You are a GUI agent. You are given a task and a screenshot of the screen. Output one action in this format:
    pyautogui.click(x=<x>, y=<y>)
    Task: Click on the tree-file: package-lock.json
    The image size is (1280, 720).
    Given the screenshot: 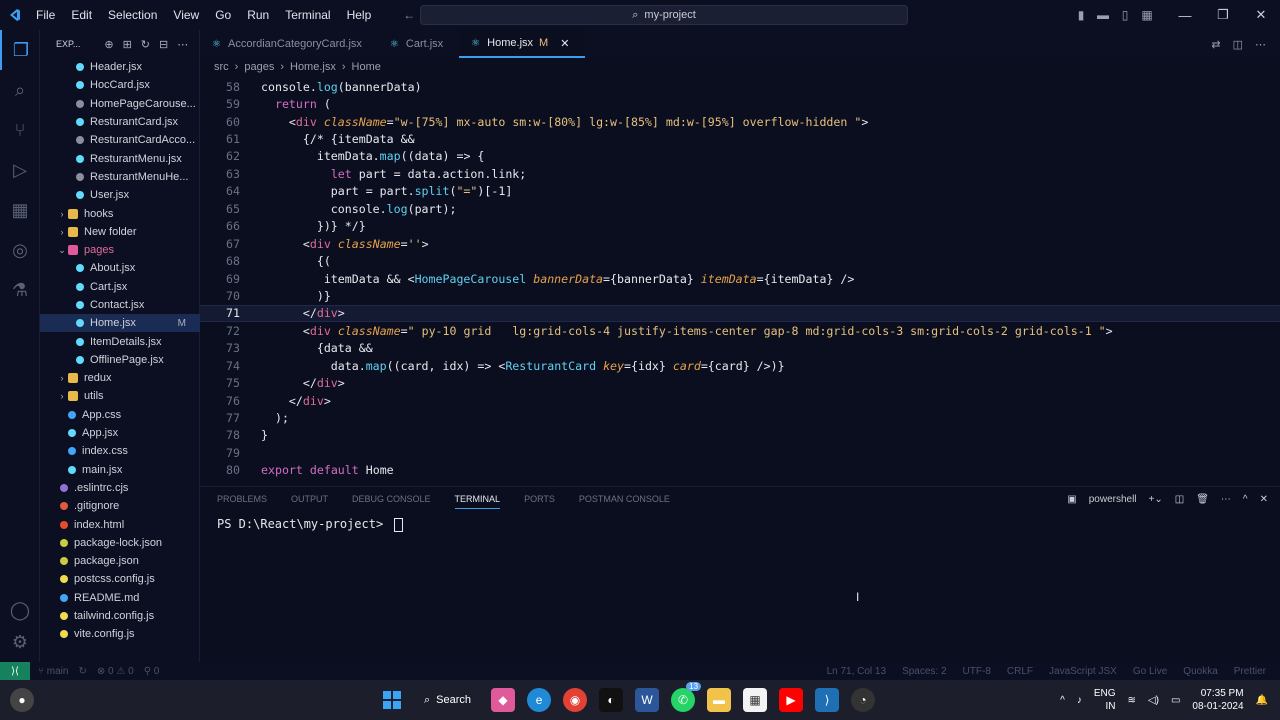 What is the action you would take?
    pyautogui.click(x=120, y=543)
    